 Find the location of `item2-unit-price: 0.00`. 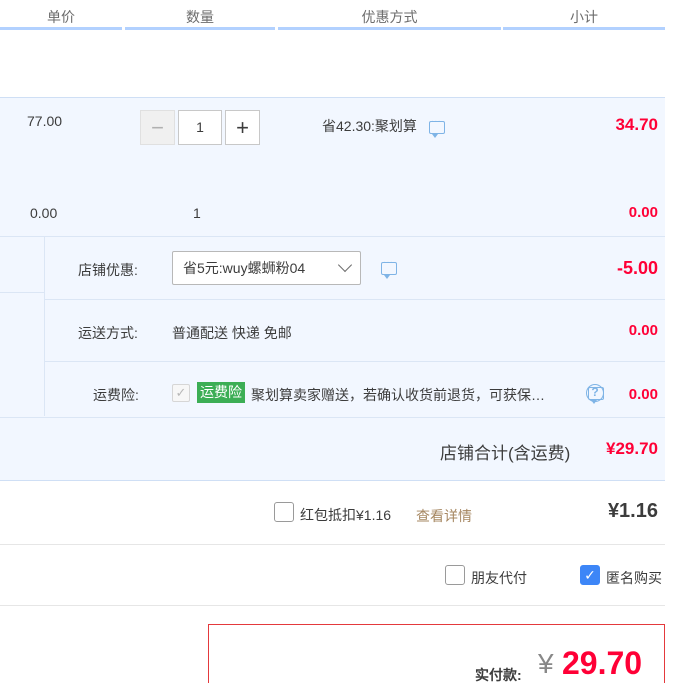

item2-unit-price: 0.00 is located at coordinates (44, 213).